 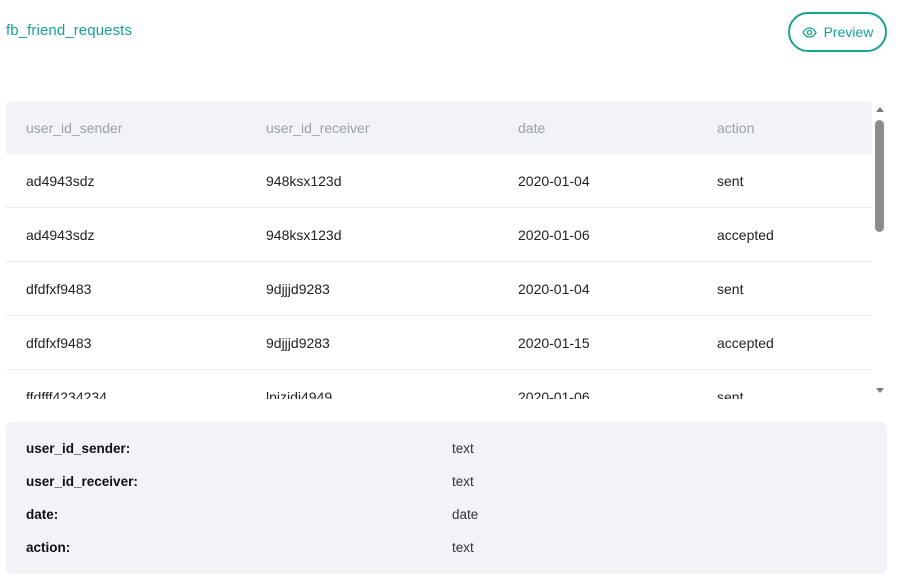 I want to click on cell-user-id-receiver: lpjzjdi4949, so click(x=299, y=394).